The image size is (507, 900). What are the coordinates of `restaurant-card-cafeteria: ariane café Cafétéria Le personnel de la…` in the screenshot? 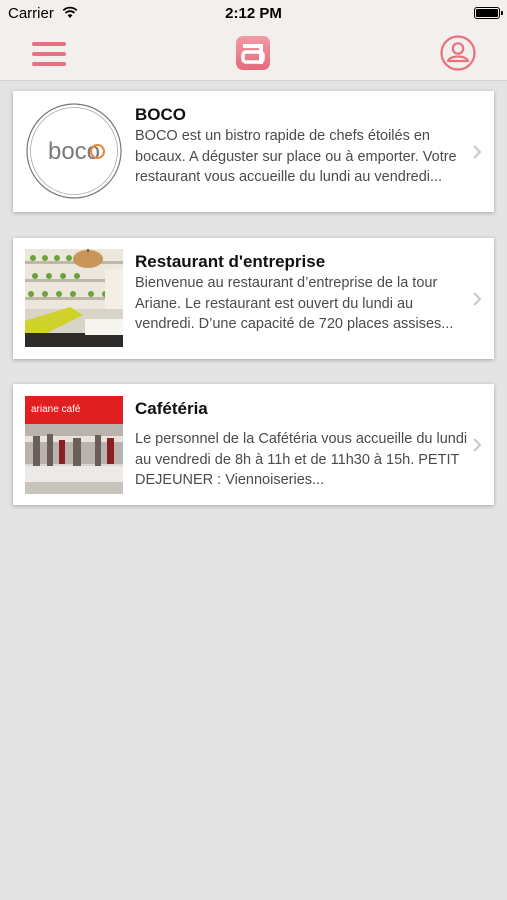 It's located at (253, 444).